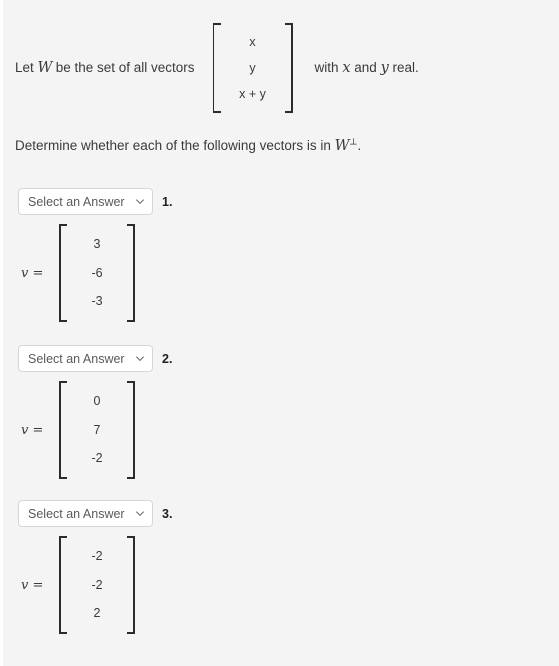 This screenshot has width=559, height=666. I want to click on question-item-3-vector: v = -2 -2 2, so click(290, 585).